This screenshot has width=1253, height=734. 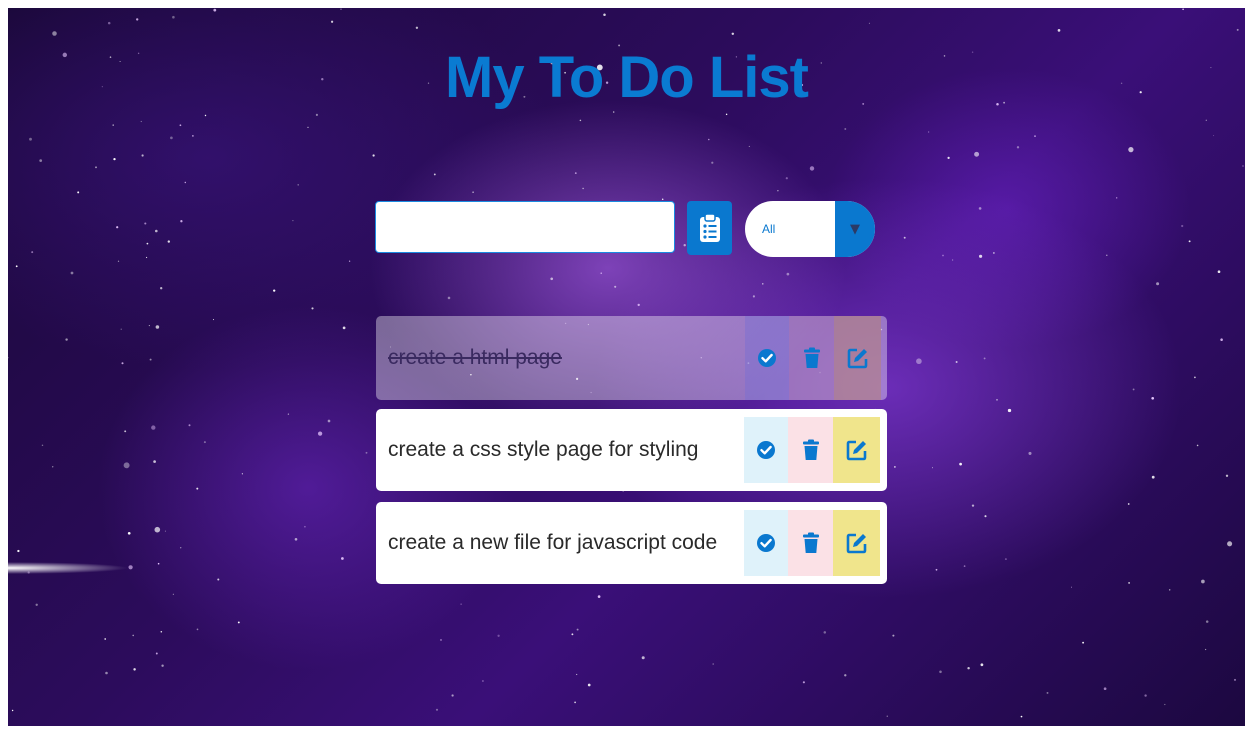 I want to click on filter-selected-value: All, so click(x=769, y=229).